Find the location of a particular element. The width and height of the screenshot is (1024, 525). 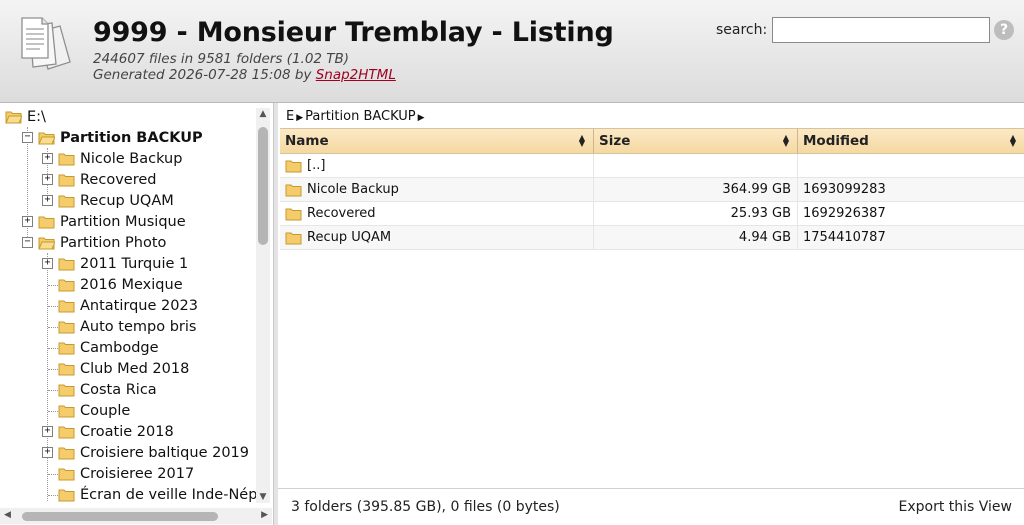

folder-name: Nicole Backup is located at coordinates (353, 189).